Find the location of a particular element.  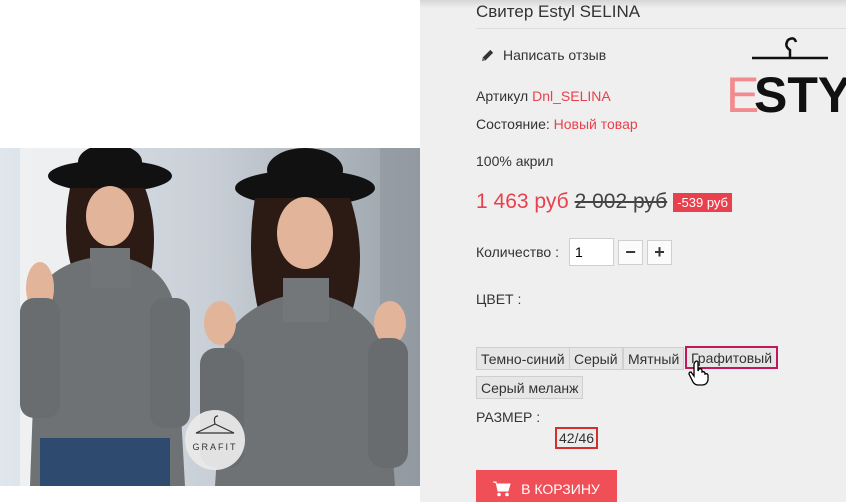

color-option-grey: Серый is located at coordinates (596, 358).